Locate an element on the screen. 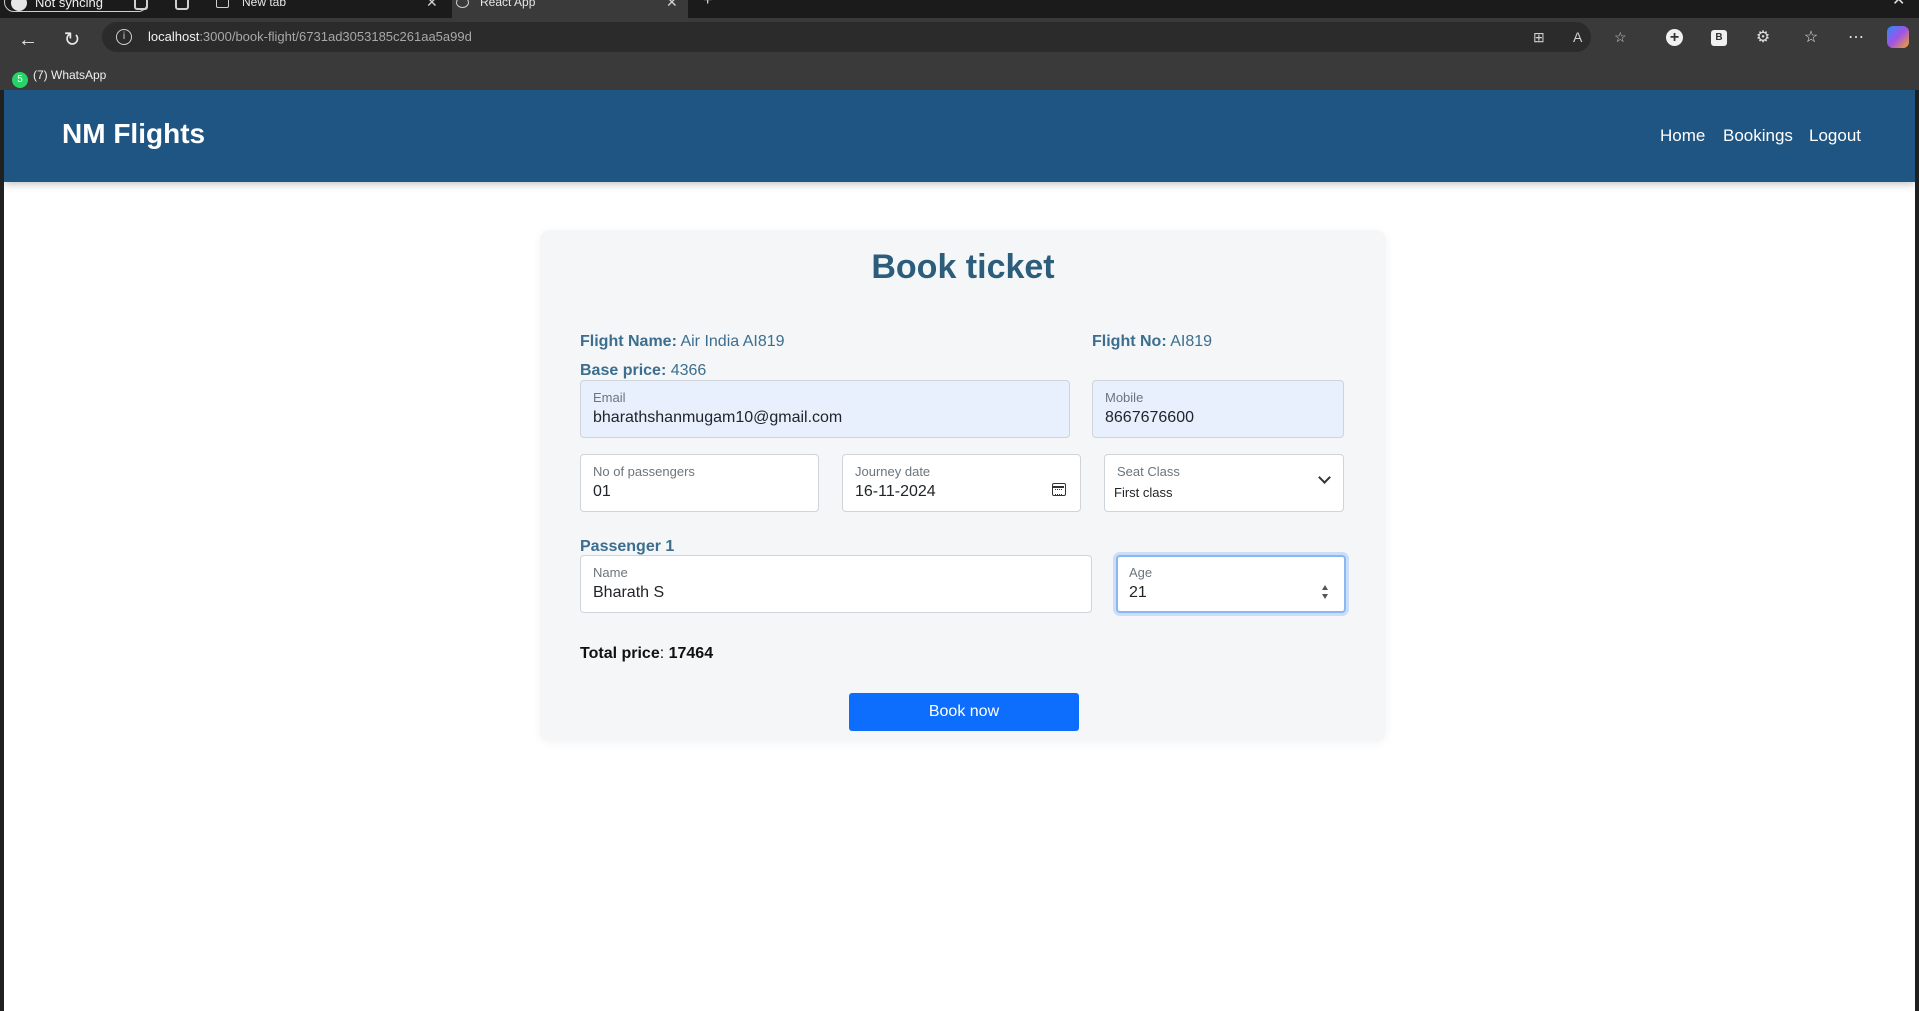 The height and width of the screenshot is (1011, 1919). seat-class-select: Seat Class First class is located at coordinates (1224, 483).